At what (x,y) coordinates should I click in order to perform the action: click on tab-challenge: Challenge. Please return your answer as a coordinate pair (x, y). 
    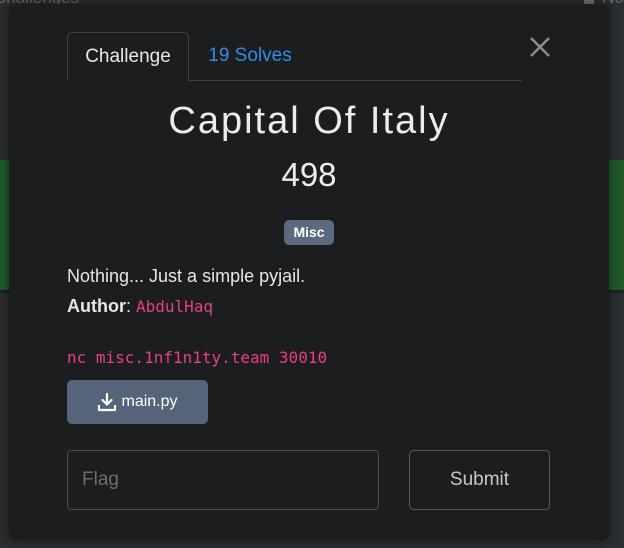
    Looking at the image, I should click on (128, 56).